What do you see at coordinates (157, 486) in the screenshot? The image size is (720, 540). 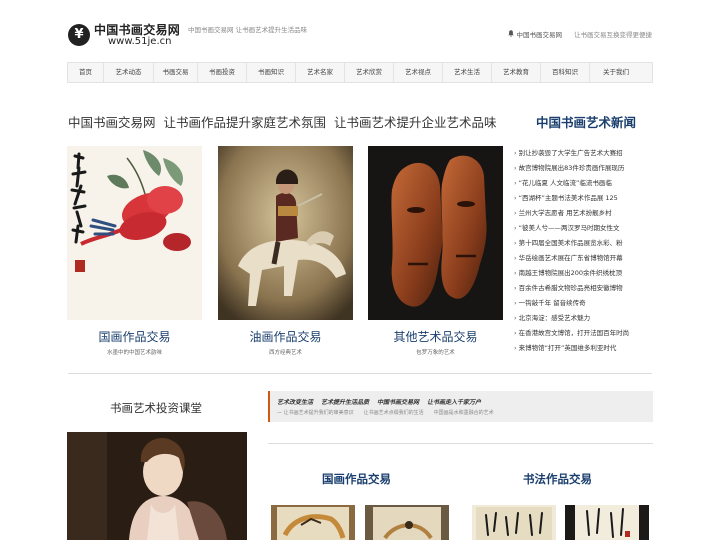 I see `portrait-painting-image` at bounding box center [157, 486].